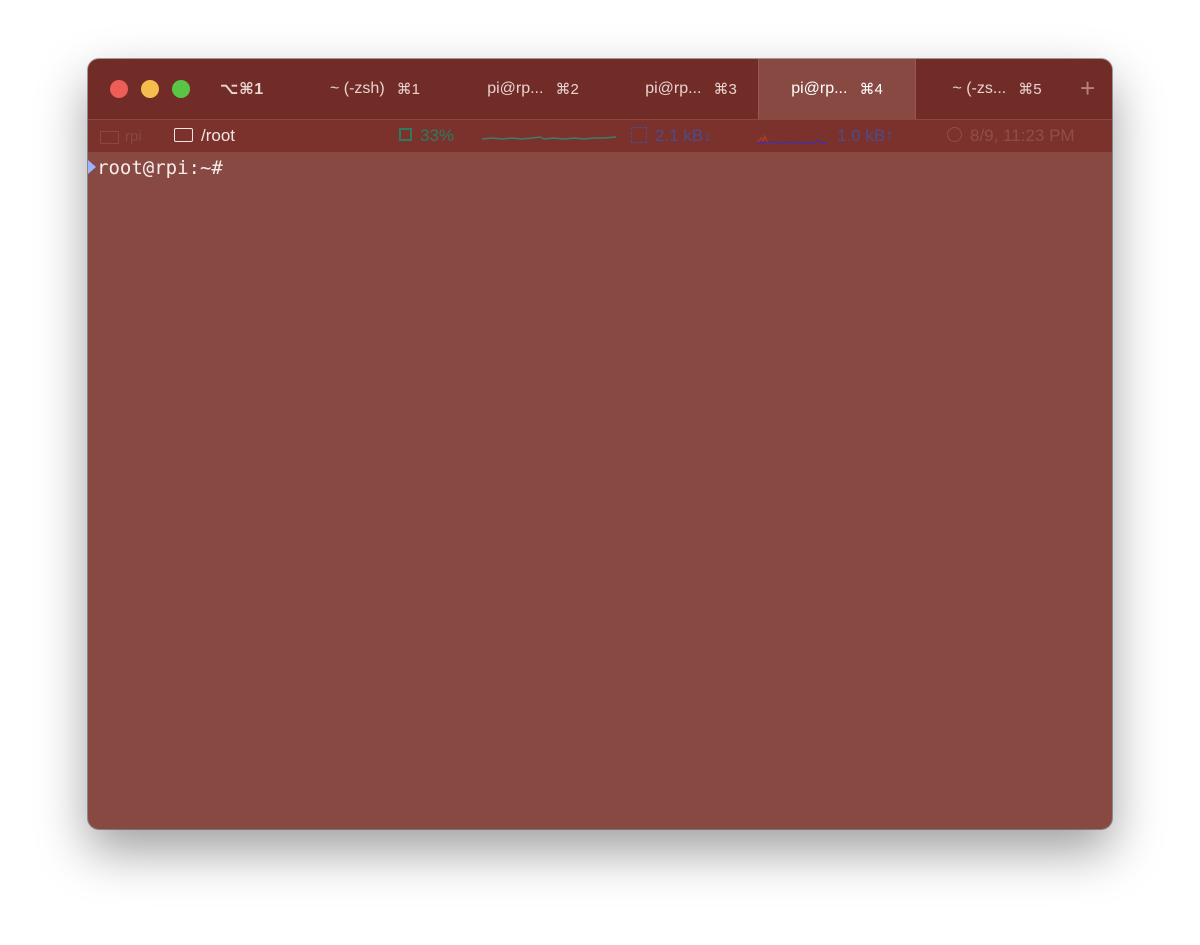 The height and width of the screenshot is (945, 1200). Describe the element at coordinates (242, 89) in the screenshot. I see `window-shortcut-label: ⌥⌘1` at that location.